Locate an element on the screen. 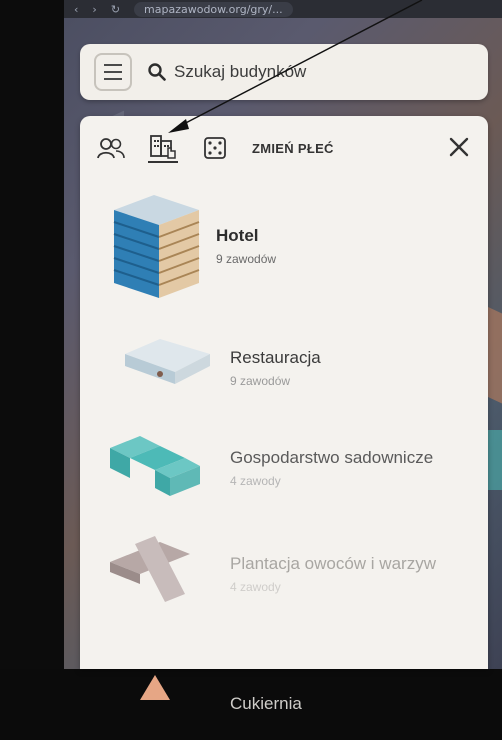  change-sex-button: ZMIEŃ PŁEĆ is located at coordinates (293, 148).